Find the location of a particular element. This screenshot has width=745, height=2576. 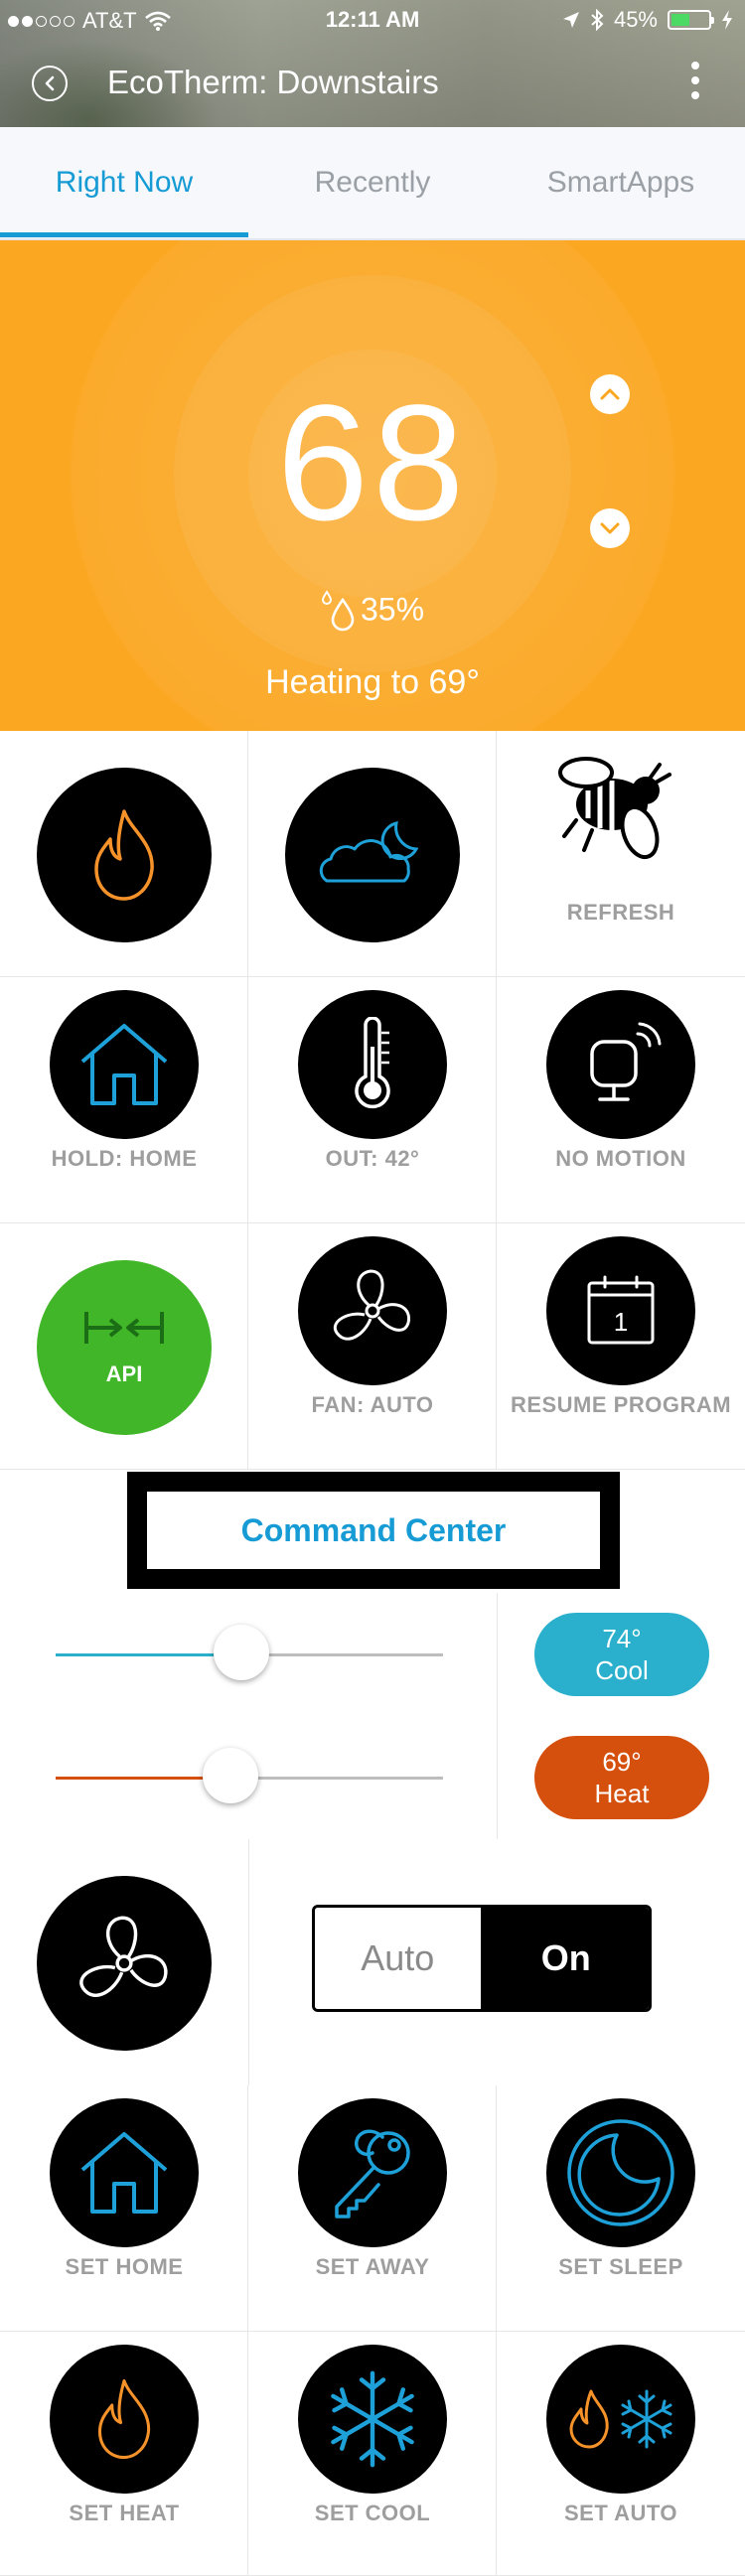

resume-program-tile: 1 RESUME PROGRAM is located at coordinates (621, 1347).